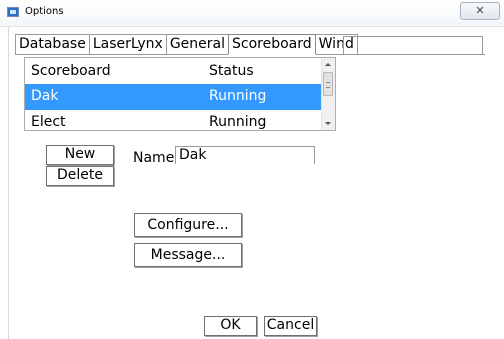 The width and height of the screenshot is (504, 339). I want to click on column-header-status: Status, so click(231, 71).